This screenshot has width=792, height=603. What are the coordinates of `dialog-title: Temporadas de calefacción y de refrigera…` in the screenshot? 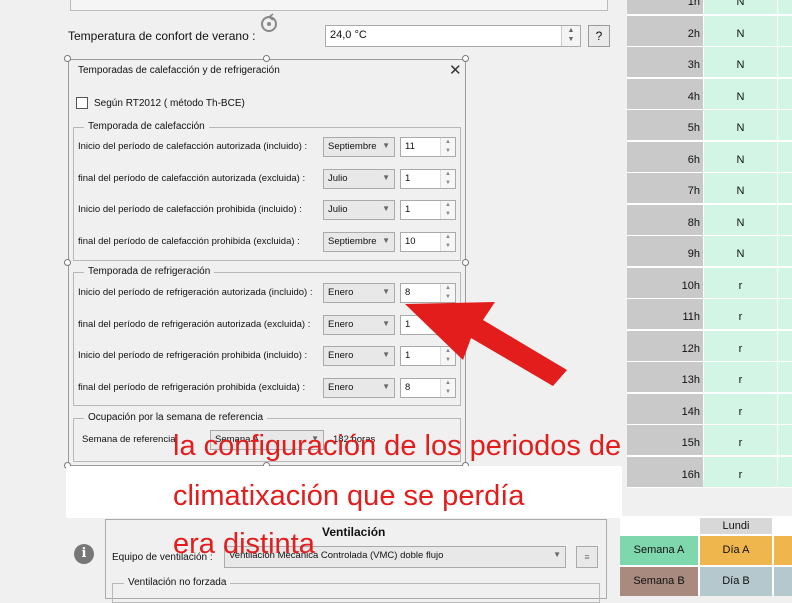 It's located at (179, 70).